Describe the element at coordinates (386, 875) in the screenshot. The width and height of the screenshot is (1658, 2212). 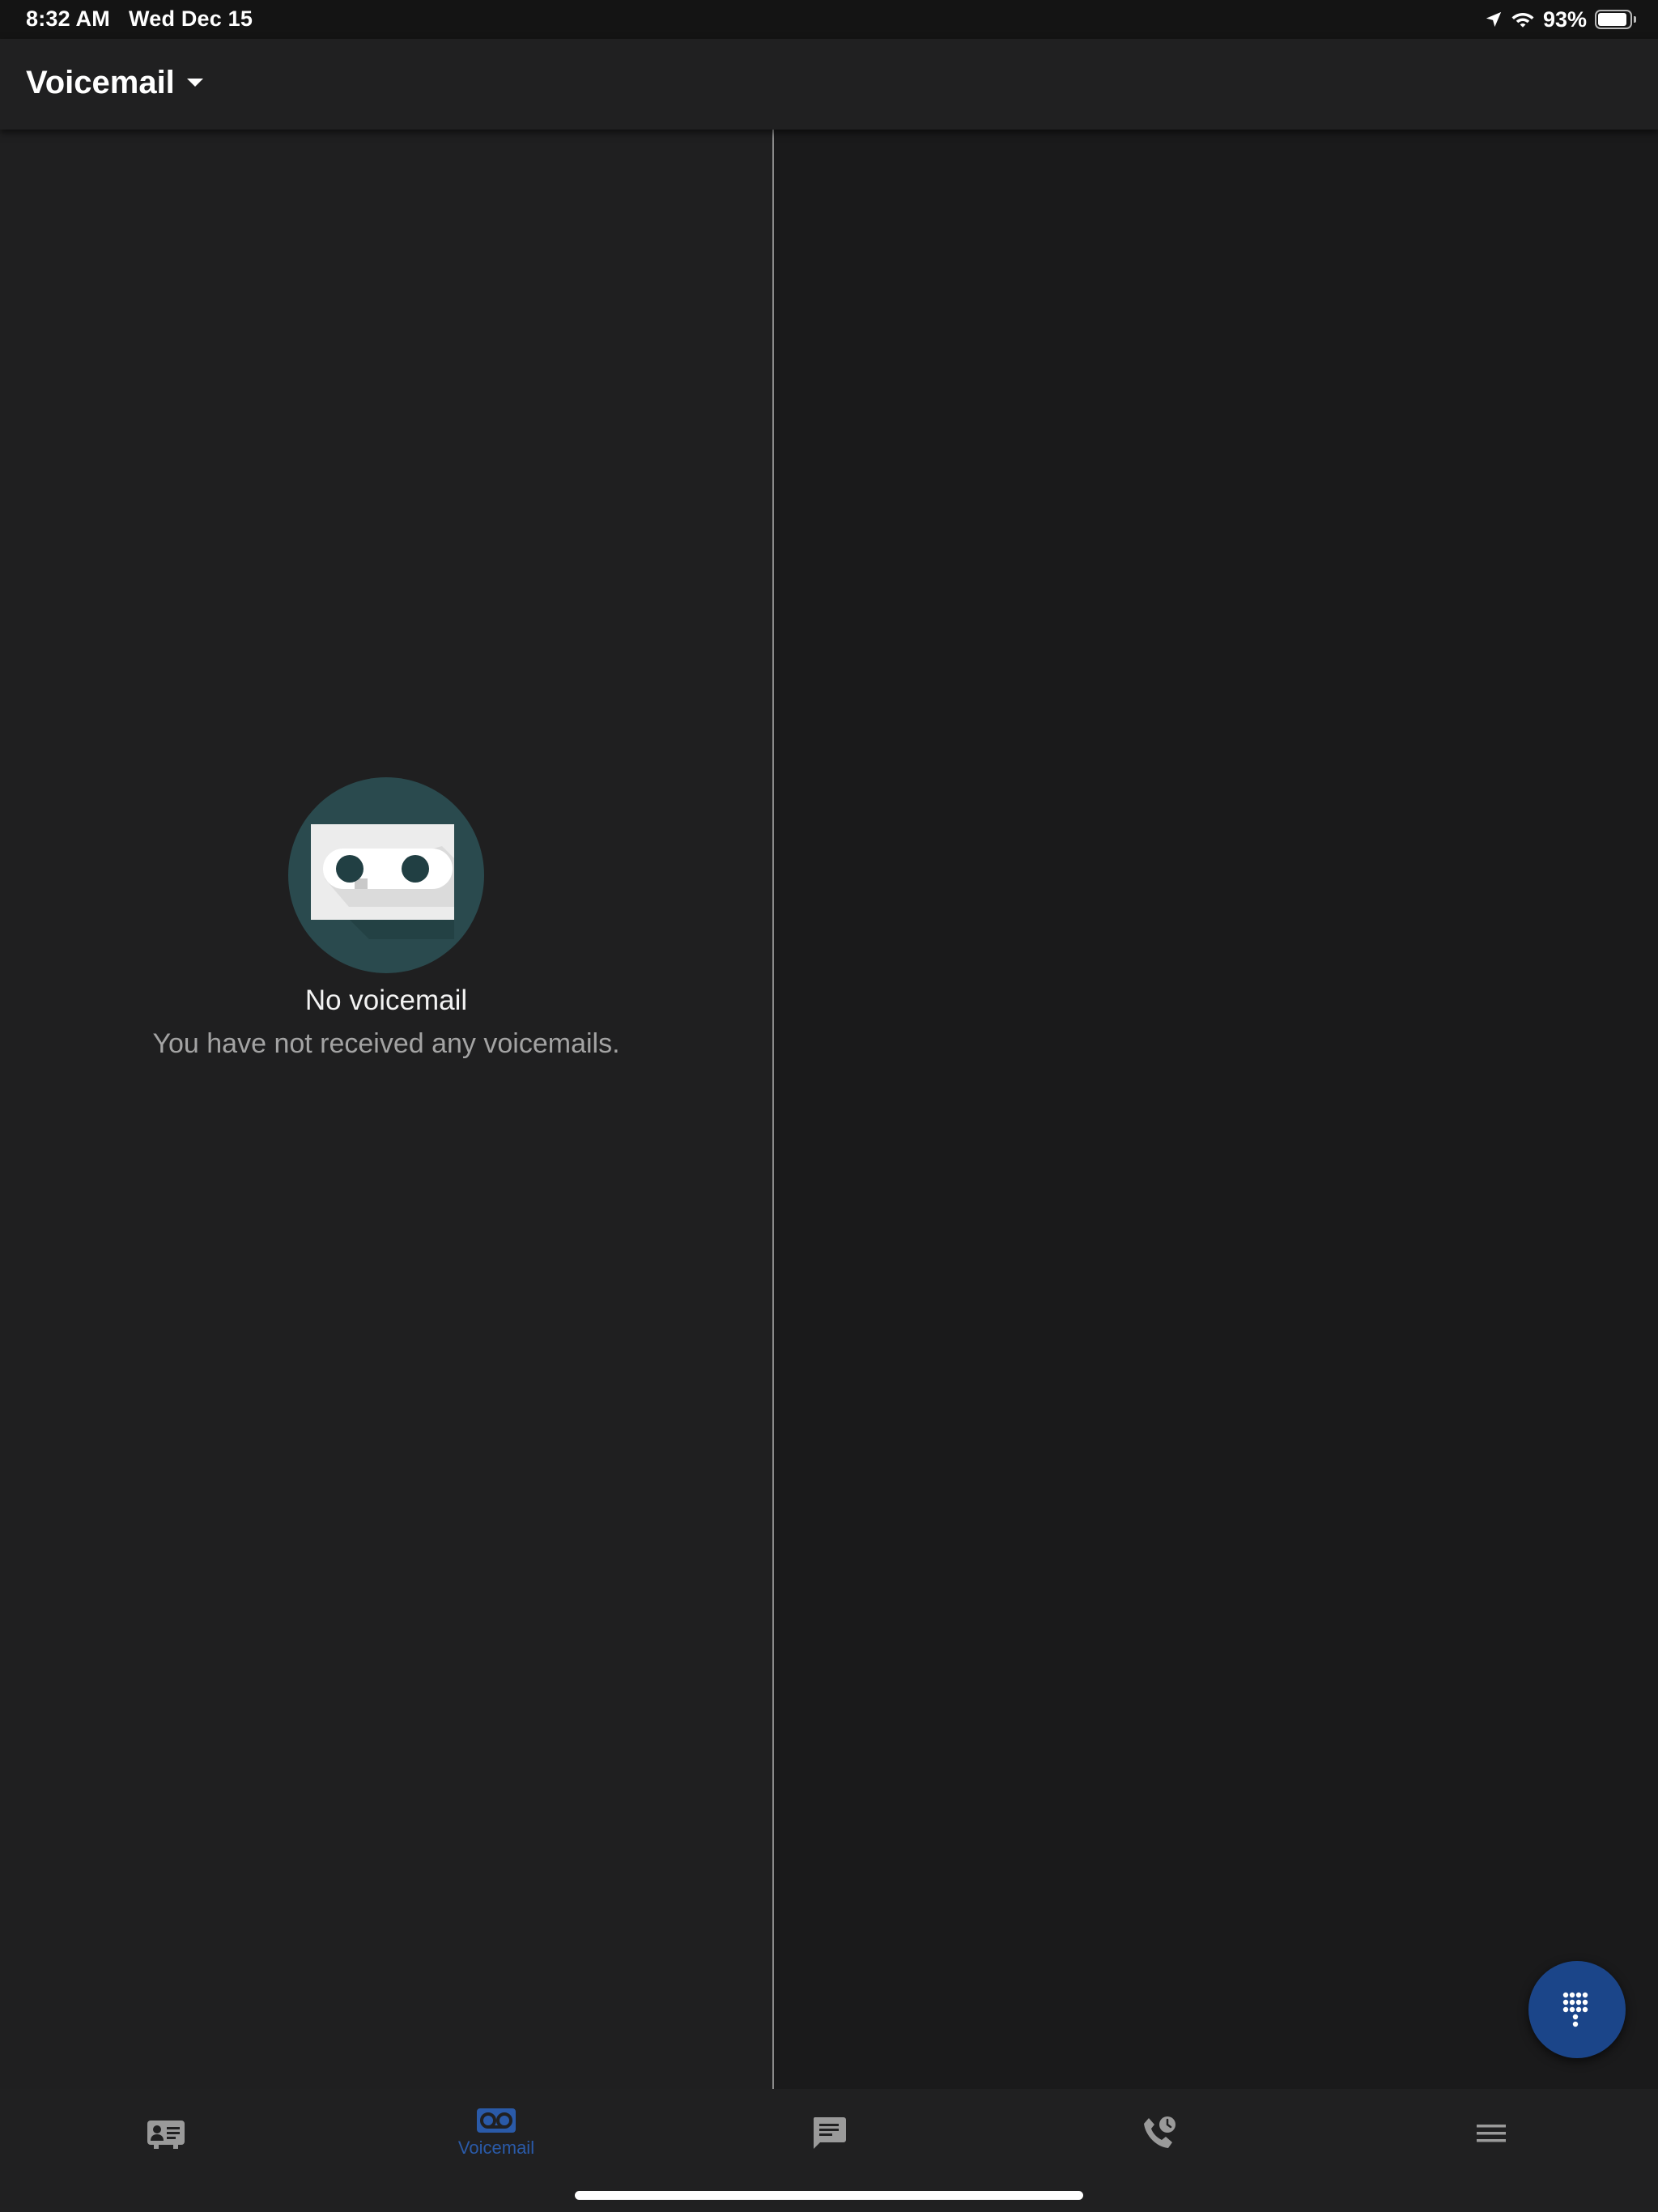
I see `voicemail-illustration` at that location.